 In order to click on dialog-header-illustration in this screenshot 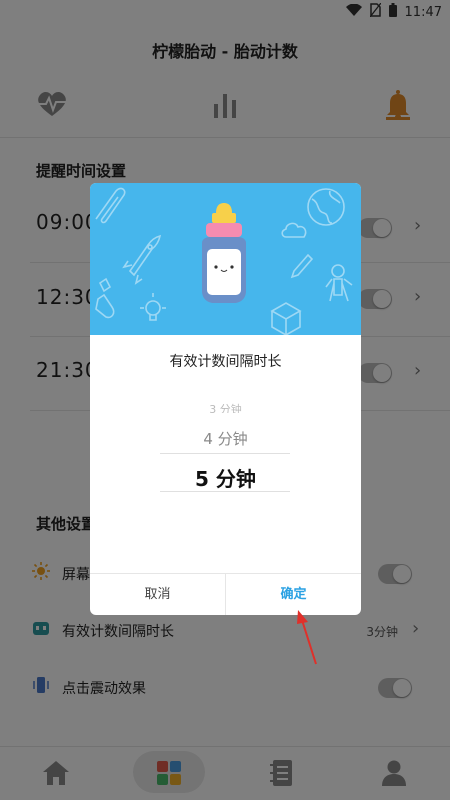, I will do `click(225, 260)`.